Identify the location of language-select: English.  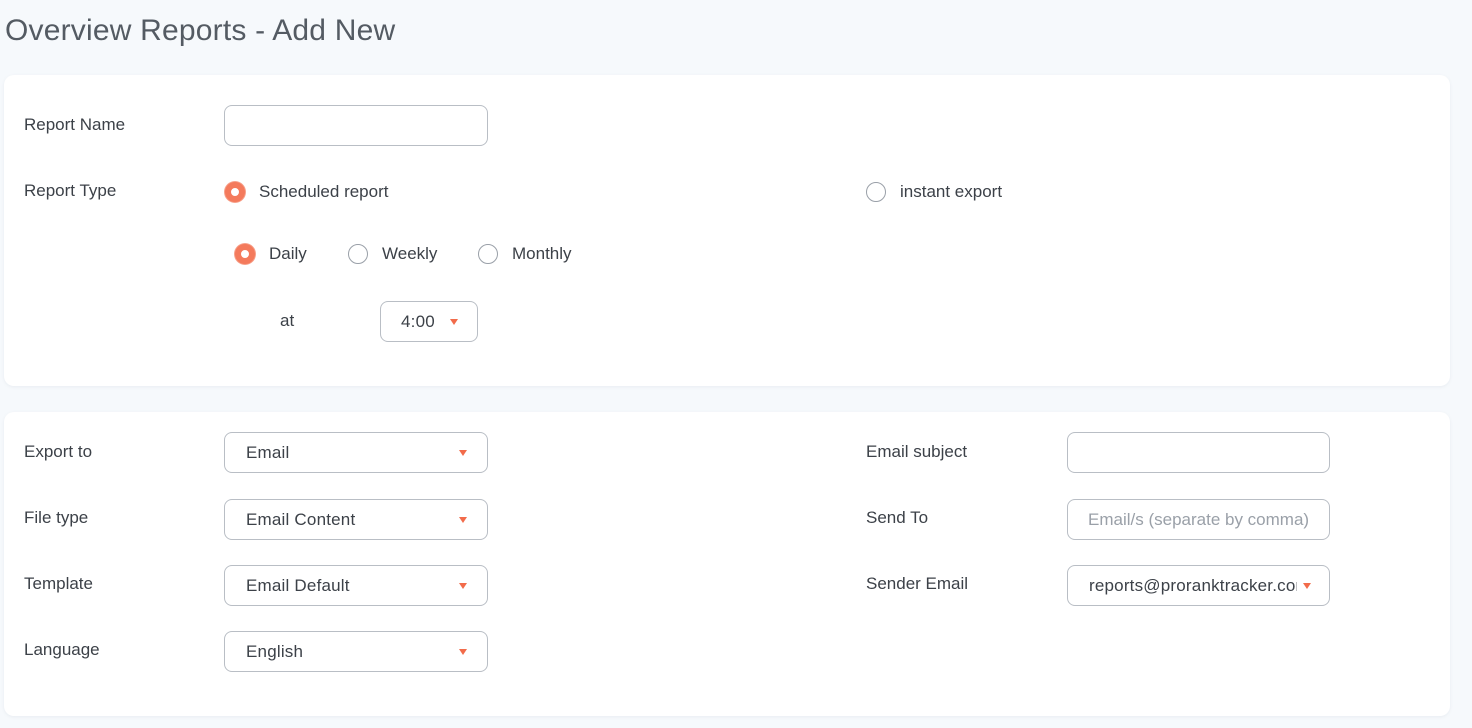
(356, 651).